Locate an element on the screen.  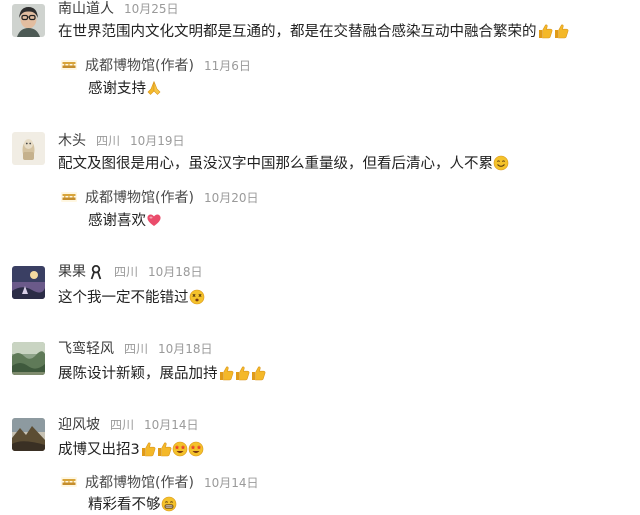
reply-text: 精彩看不够 is located at coordinates (132, 505).